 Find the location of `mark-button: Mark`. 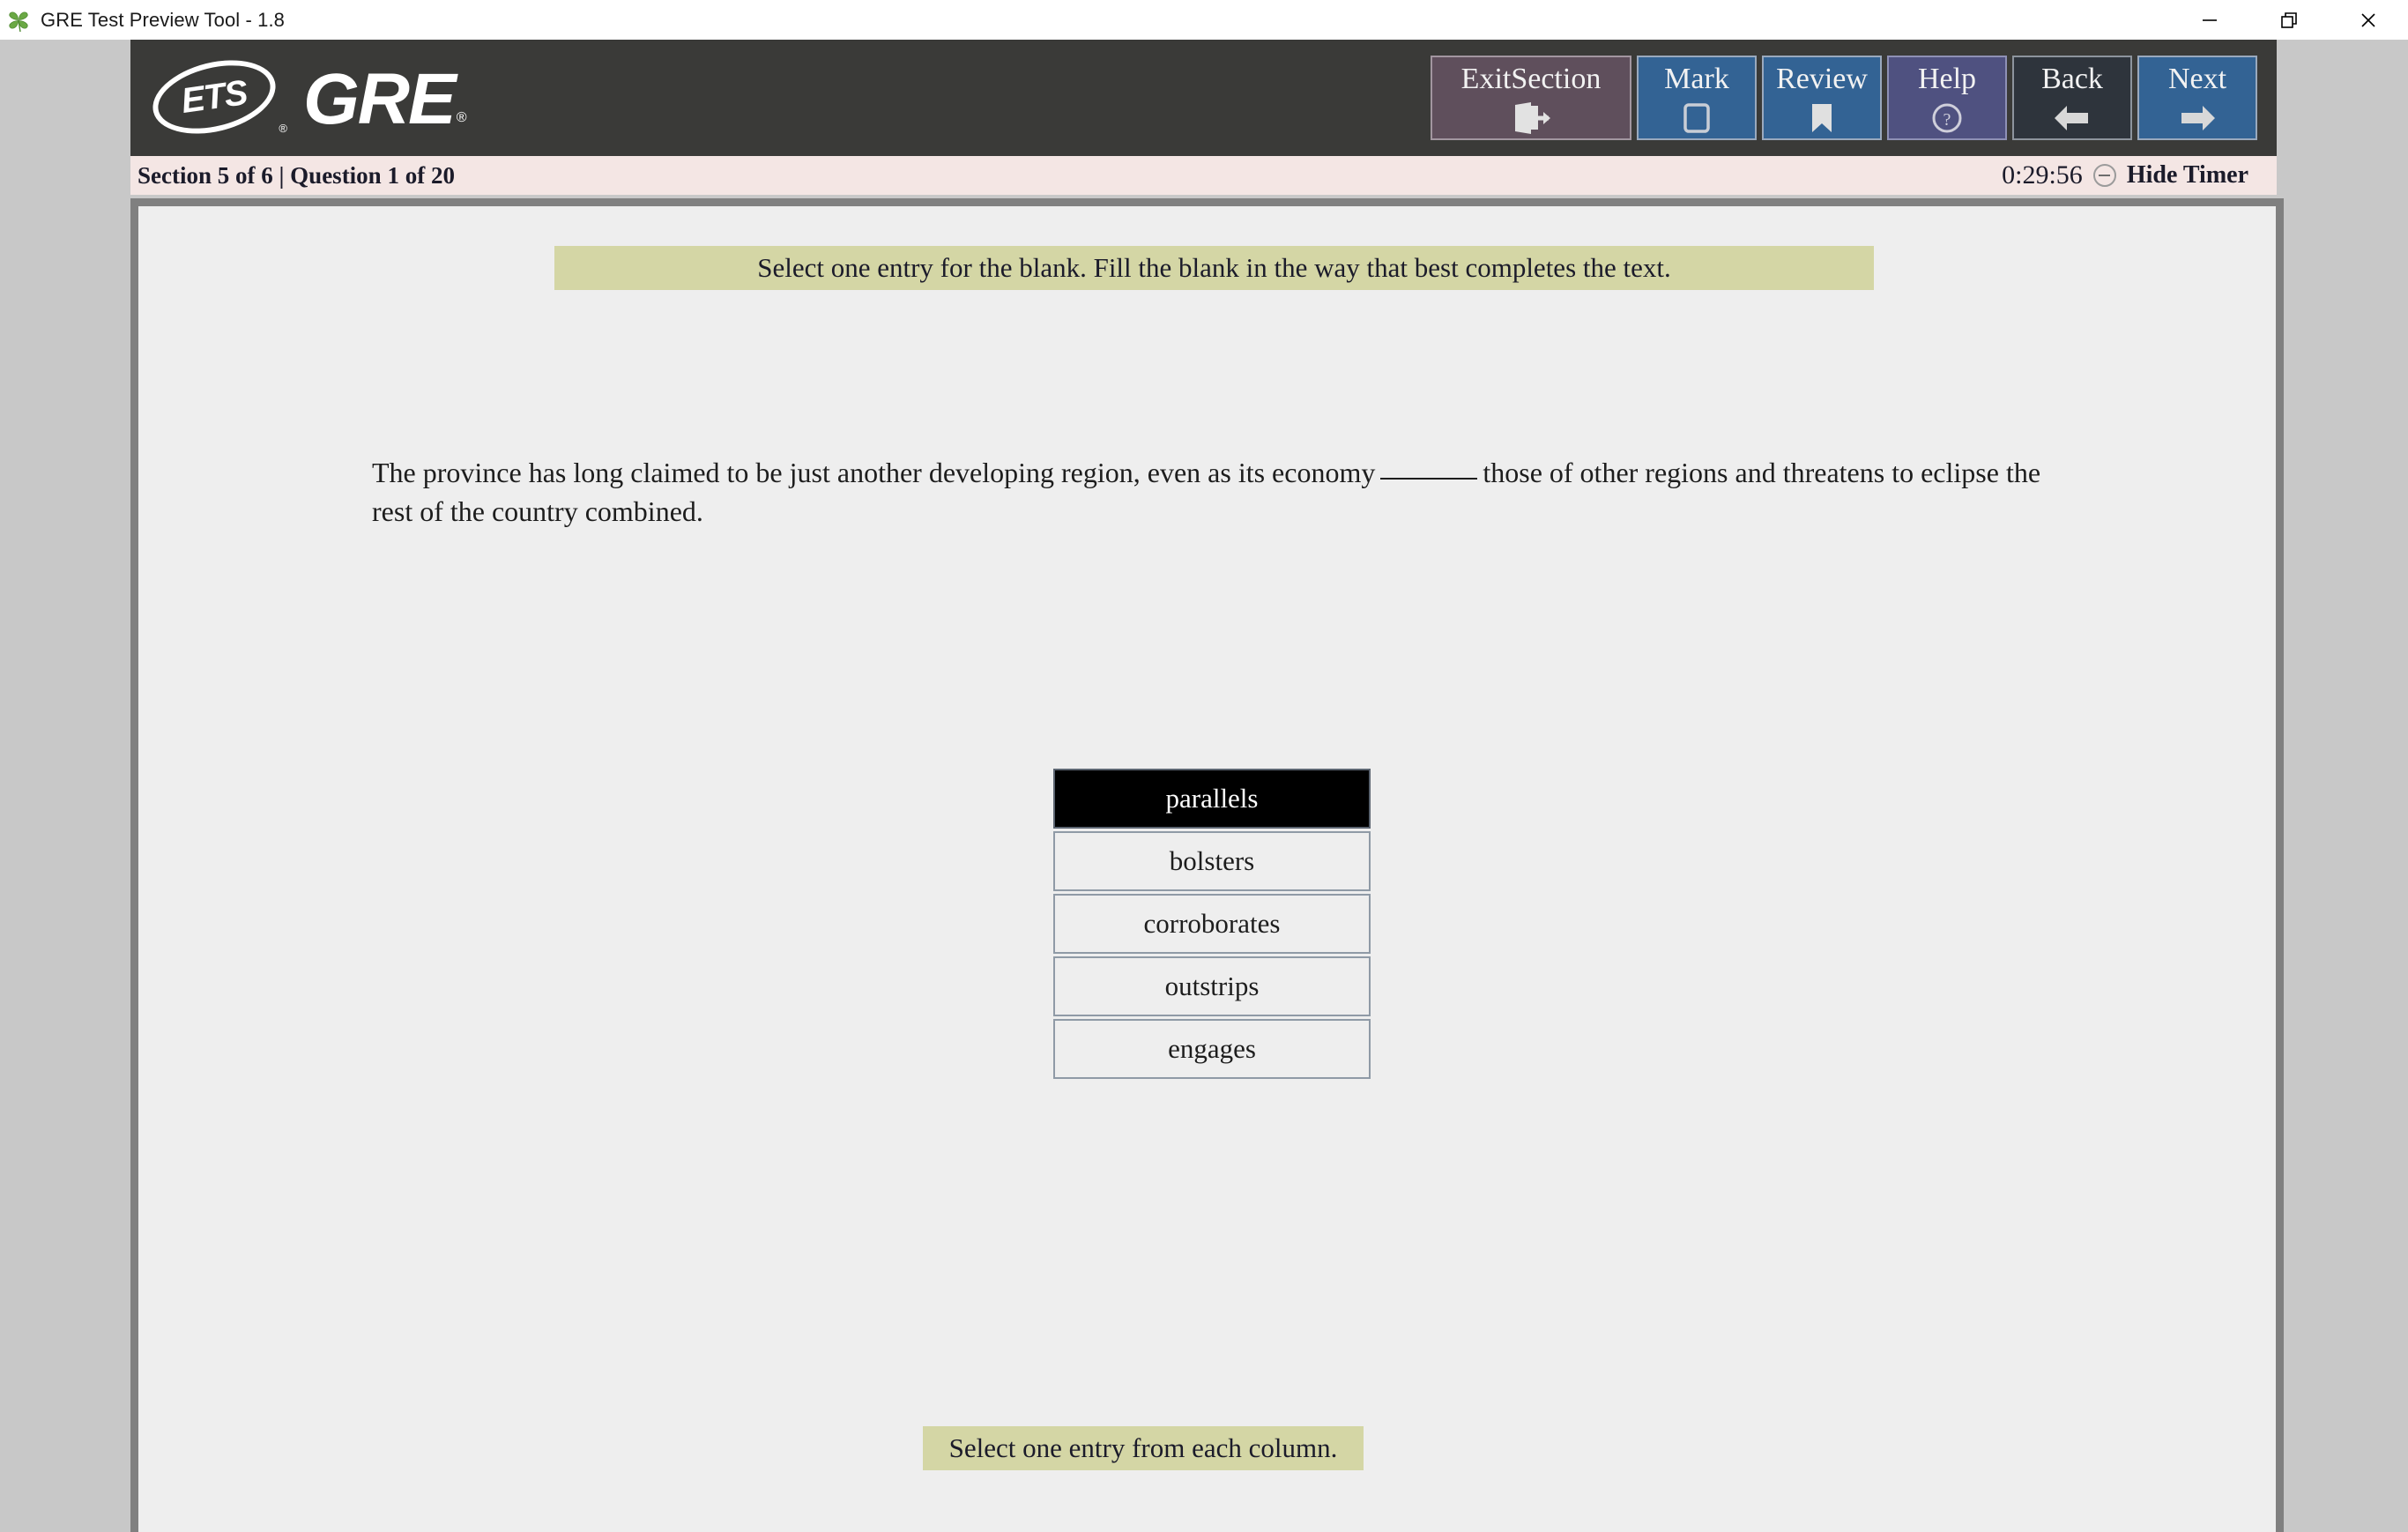

mark-button: Mark is located at coordinates (1697, 98).